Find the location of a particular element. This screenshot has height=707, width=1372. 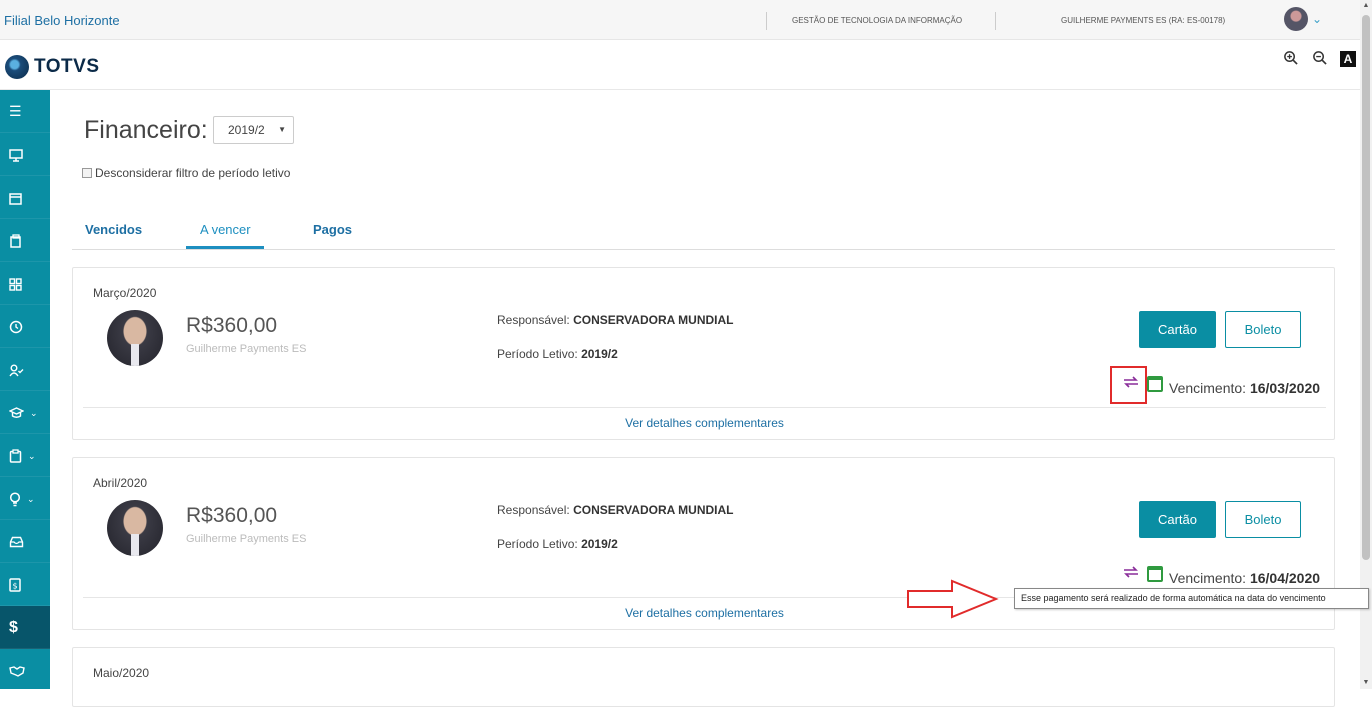

caret-down-icon: ▼ is located at coordinates (282, 129).